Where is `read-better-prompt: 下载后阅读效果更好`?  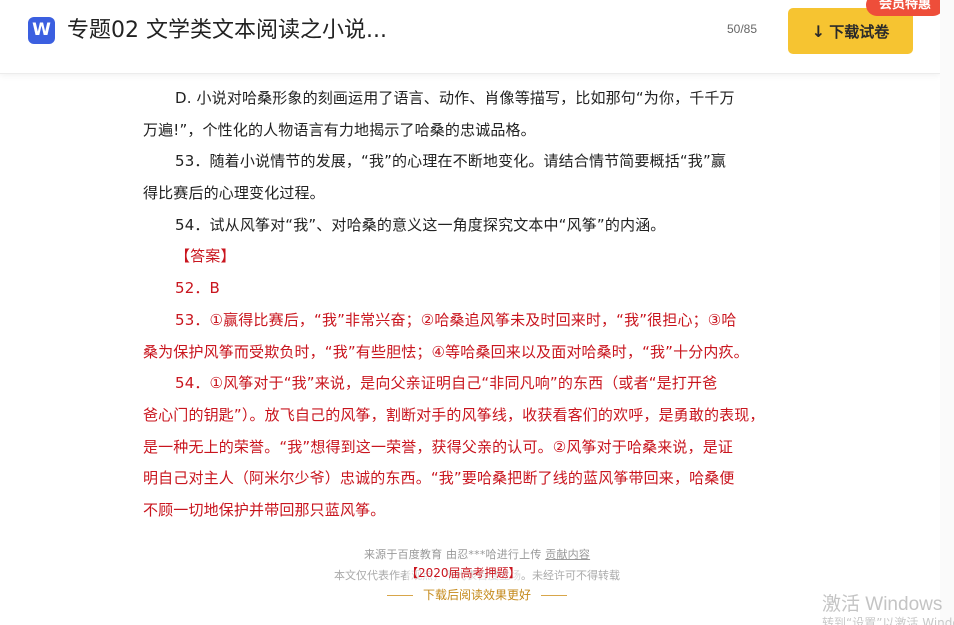
read-better-prompt: 下载后阅读效果更好 is located at coordinates (477, 594).